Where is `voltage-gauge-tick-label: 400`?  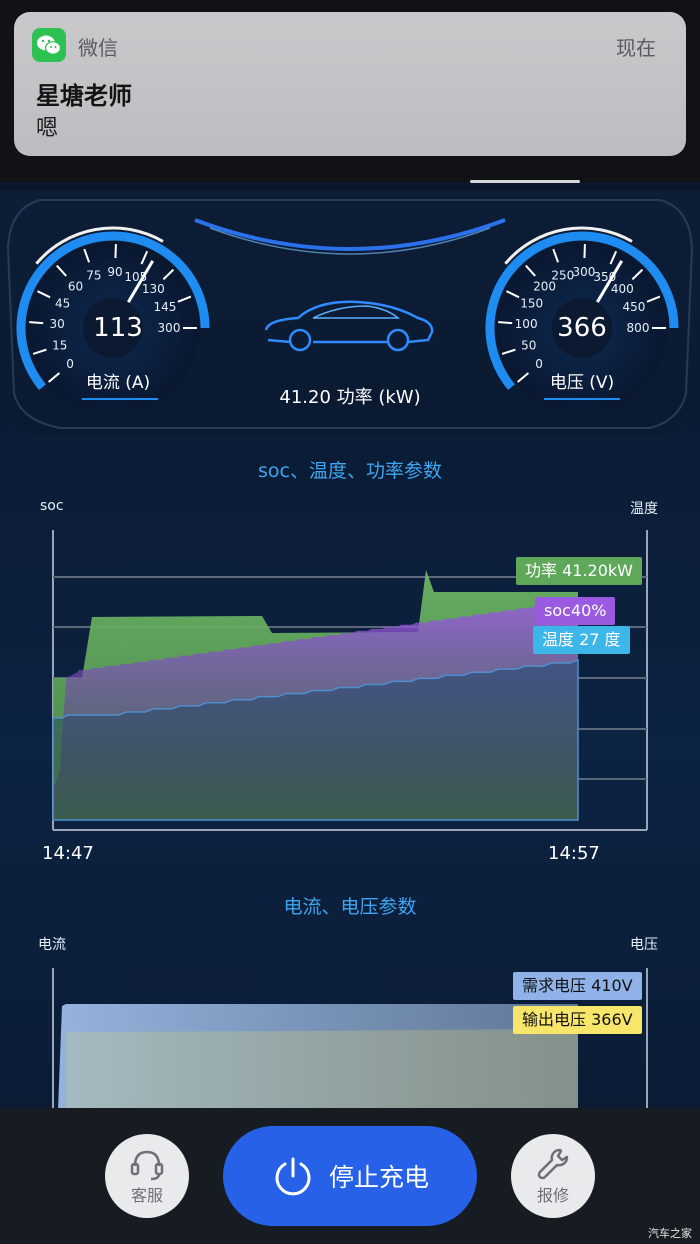
voltage-gauge-tick-label: 400 is located at coordinates (622, 289).